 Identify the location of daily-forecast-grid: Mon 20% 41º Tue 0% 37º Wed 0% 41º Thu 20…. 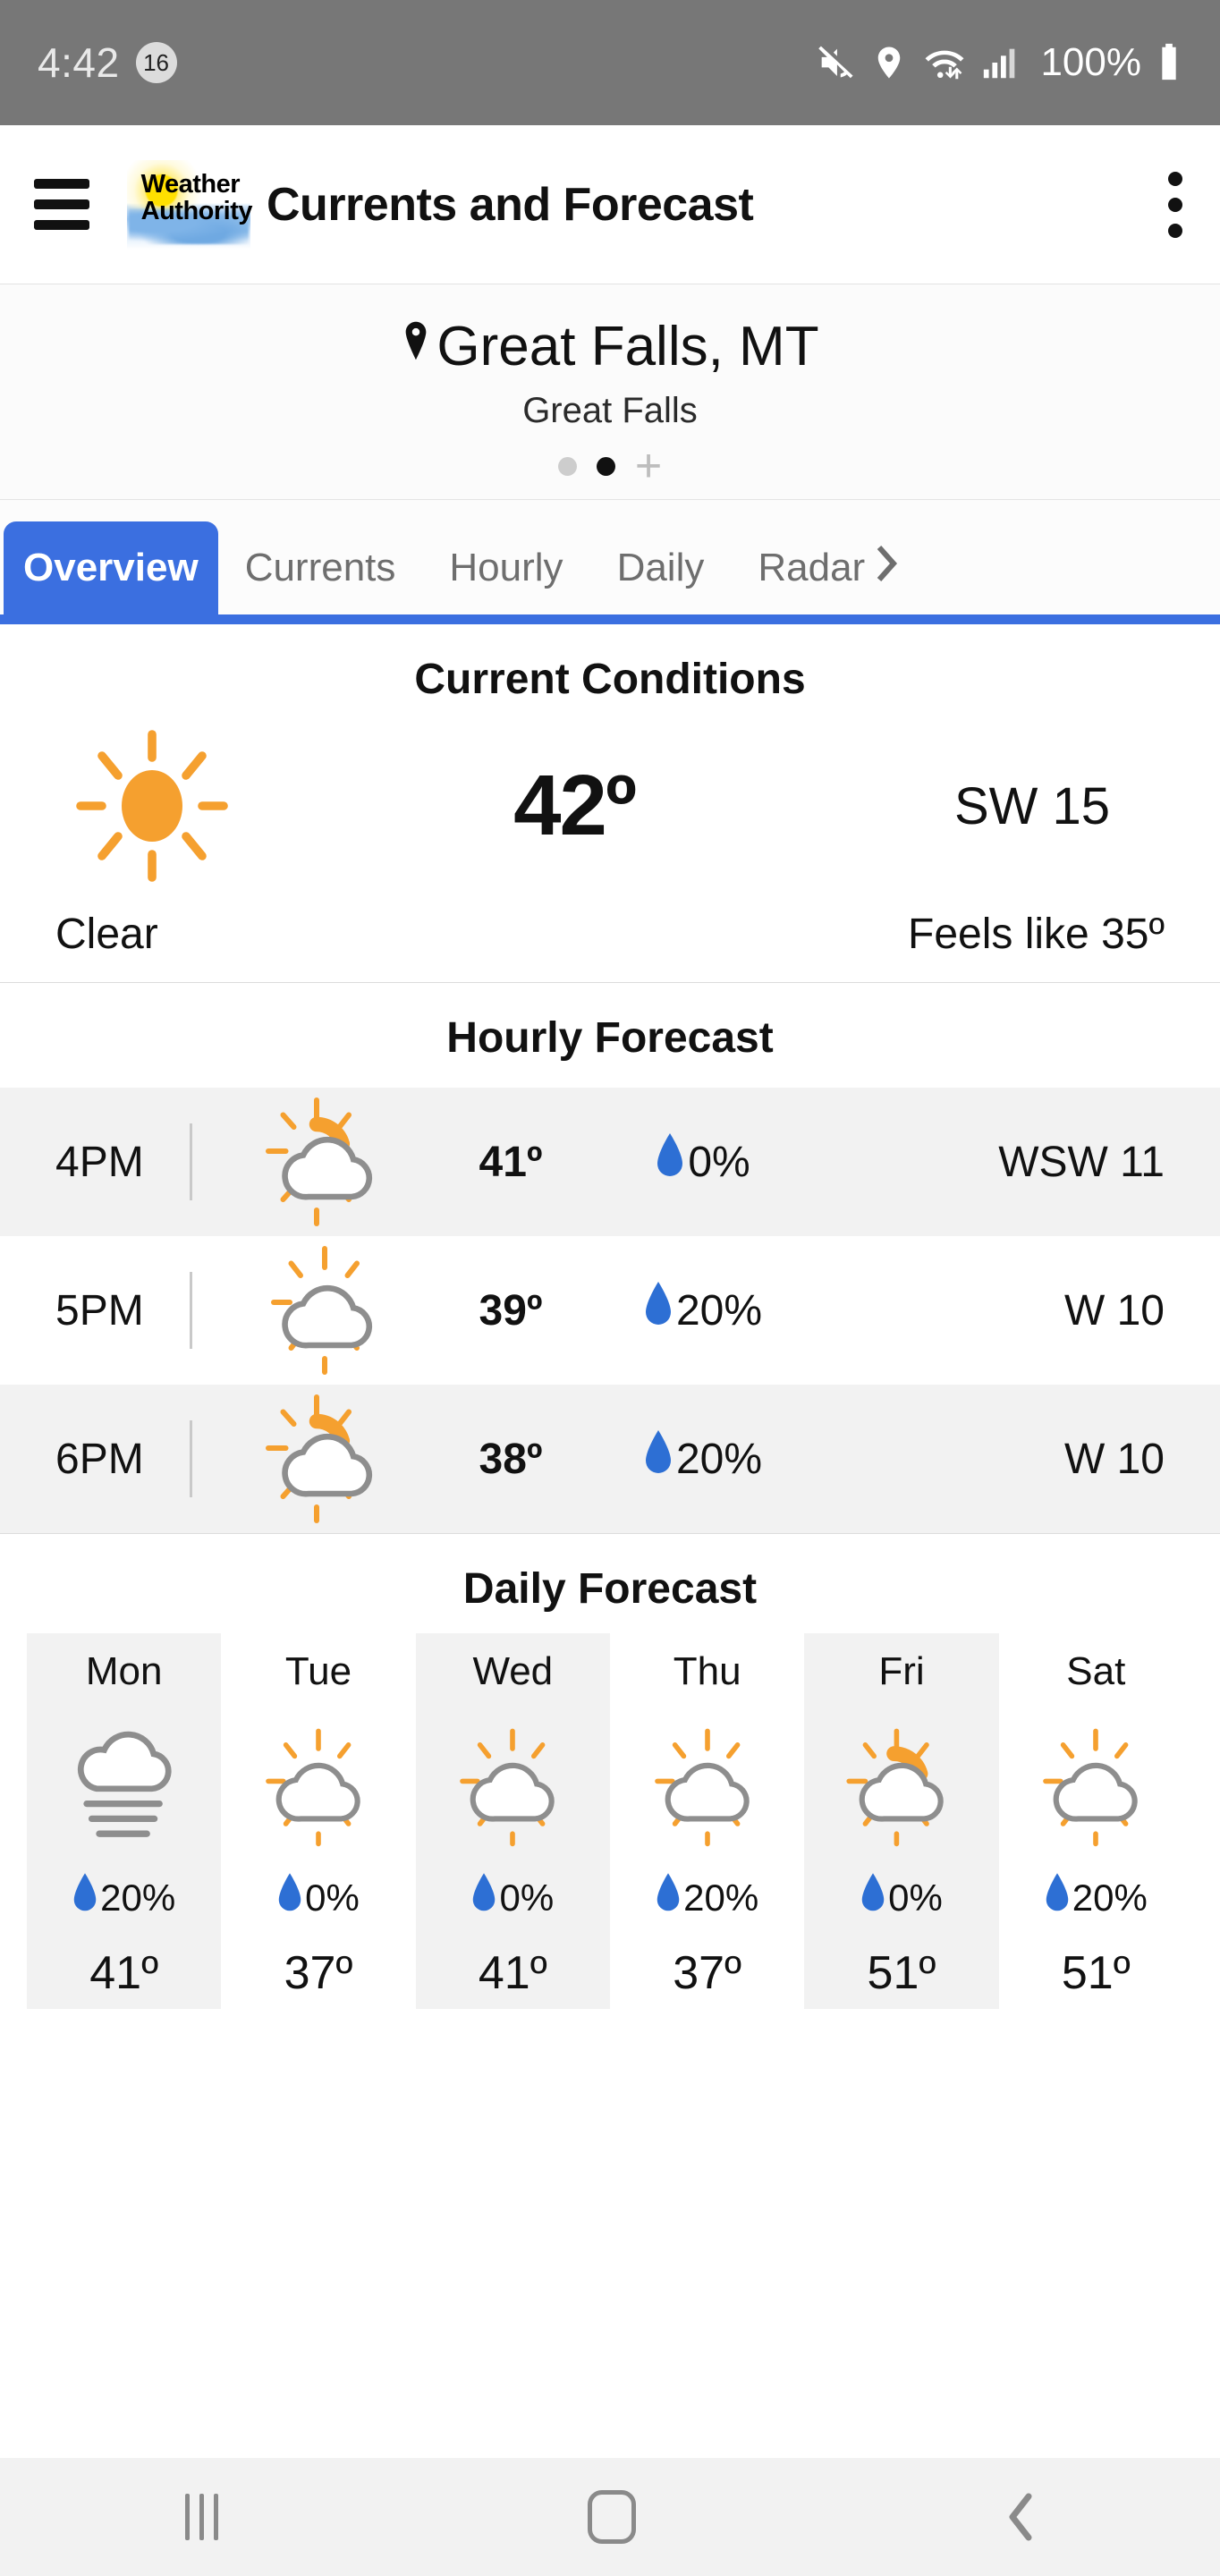
(610, 1821).